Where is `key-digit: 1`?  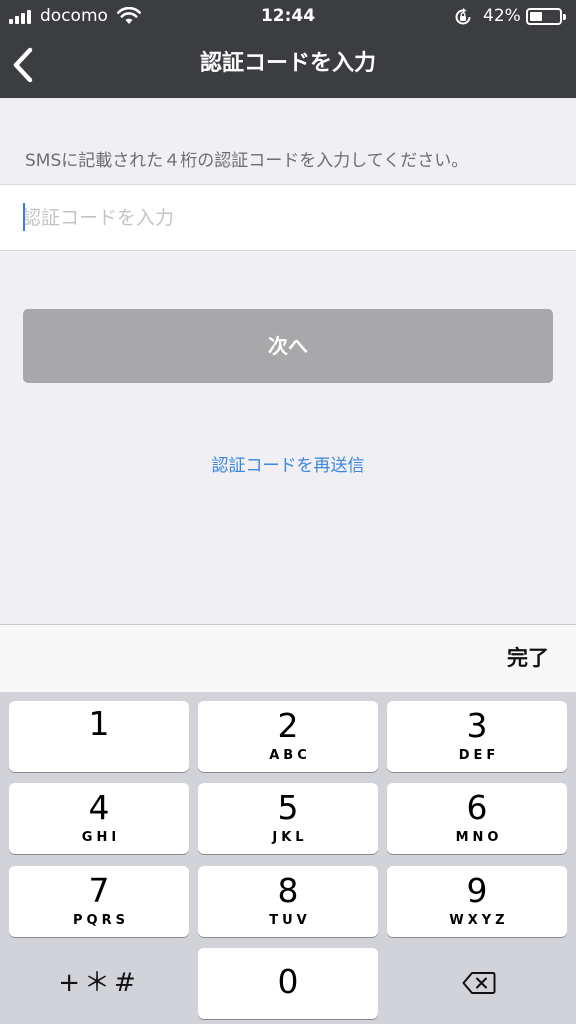
key-digit: 1 is located at coordinates (99, 723).